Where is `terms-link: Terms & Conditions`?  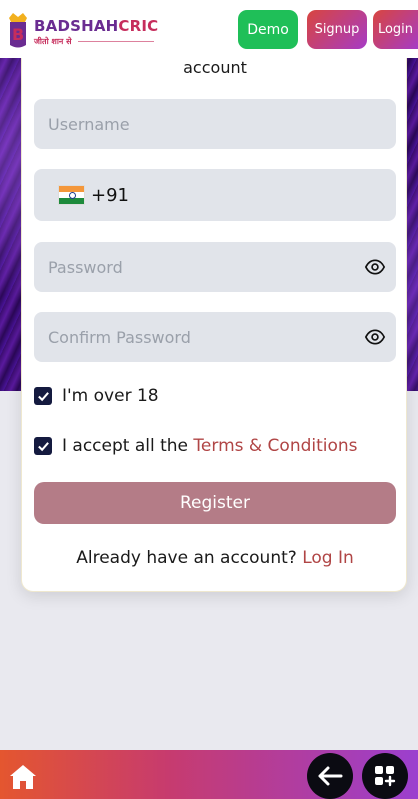
terms-link: Terms & Conditions is located at coordinates (275, 446).